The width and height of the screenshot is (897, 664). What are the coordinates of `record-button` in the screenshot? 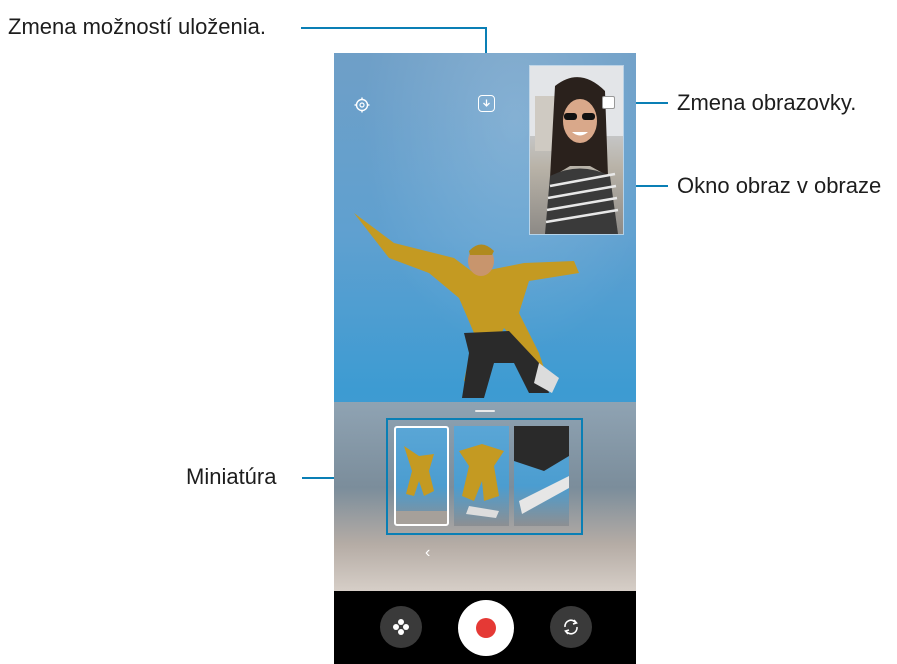 It's located at (486, 628).